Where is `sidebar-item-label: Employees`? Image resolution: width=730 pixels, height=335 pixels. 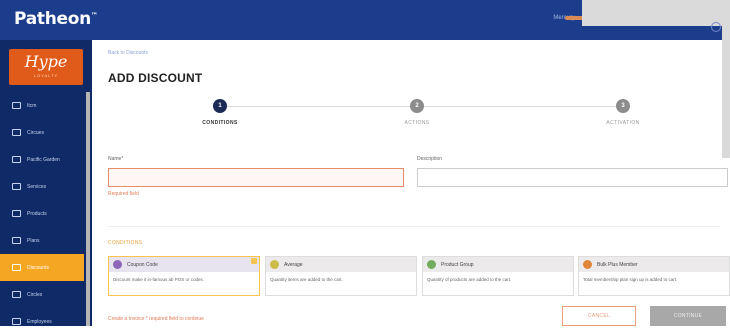 sidebar-item-label: Employees is located at coordinates (39, 321).